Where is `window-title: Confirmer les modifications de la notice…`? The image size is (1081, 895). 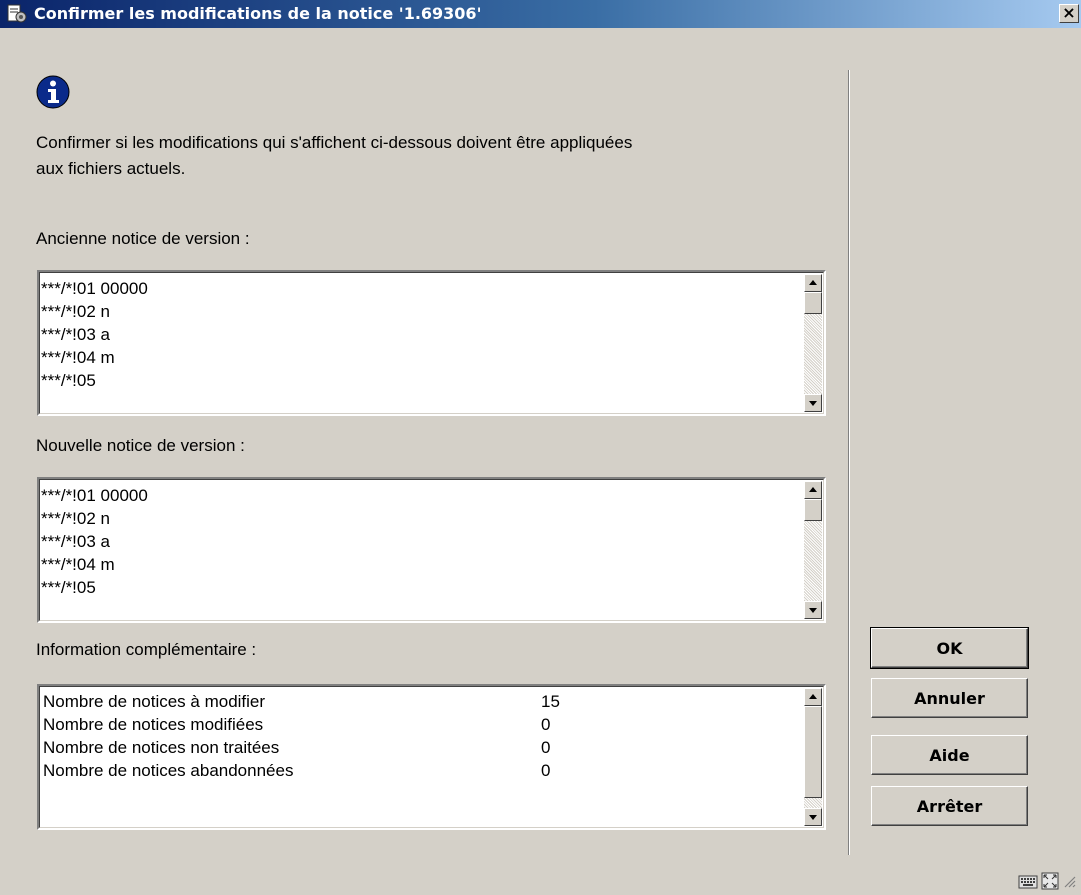
window-title: Confirmer les modifications de la notice… is located at coordinates (258, 13).